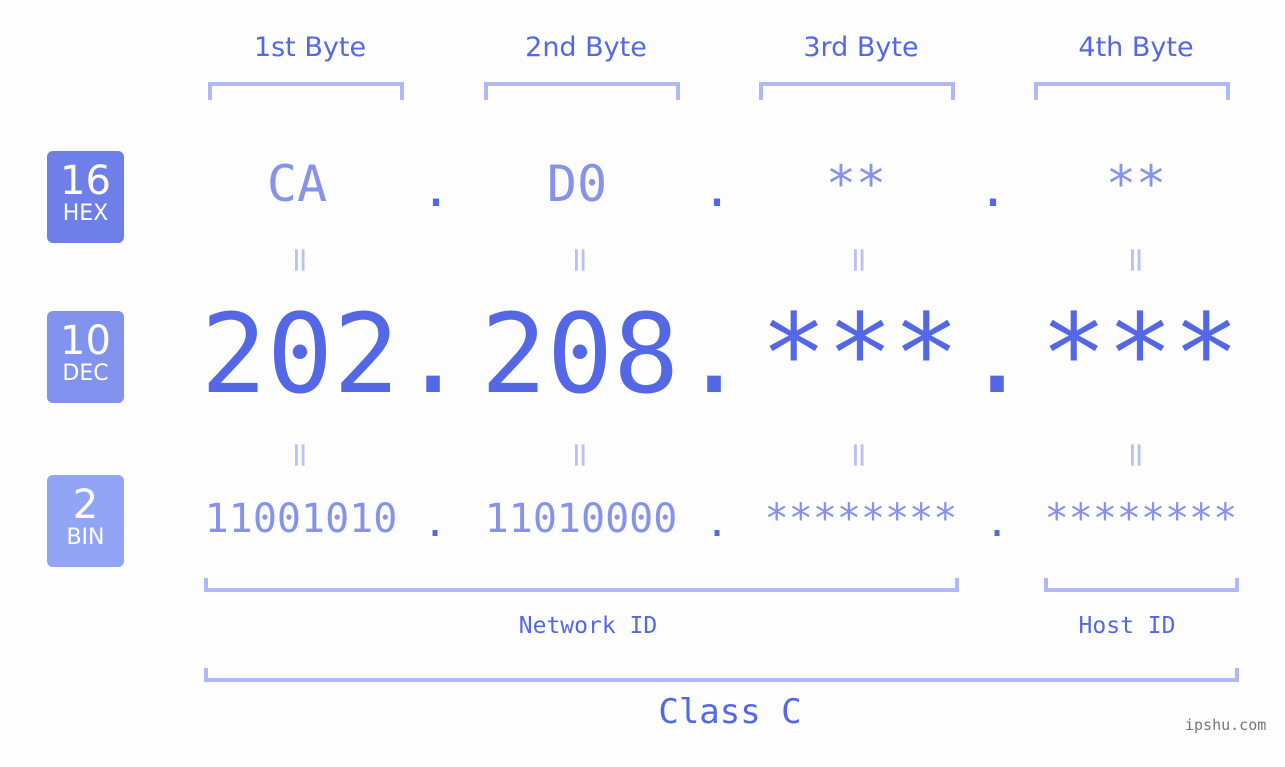  Describe the element at coordinates (1136, 47) in the screenshot. I see `byte-label-4: 4th Byte` at that location.